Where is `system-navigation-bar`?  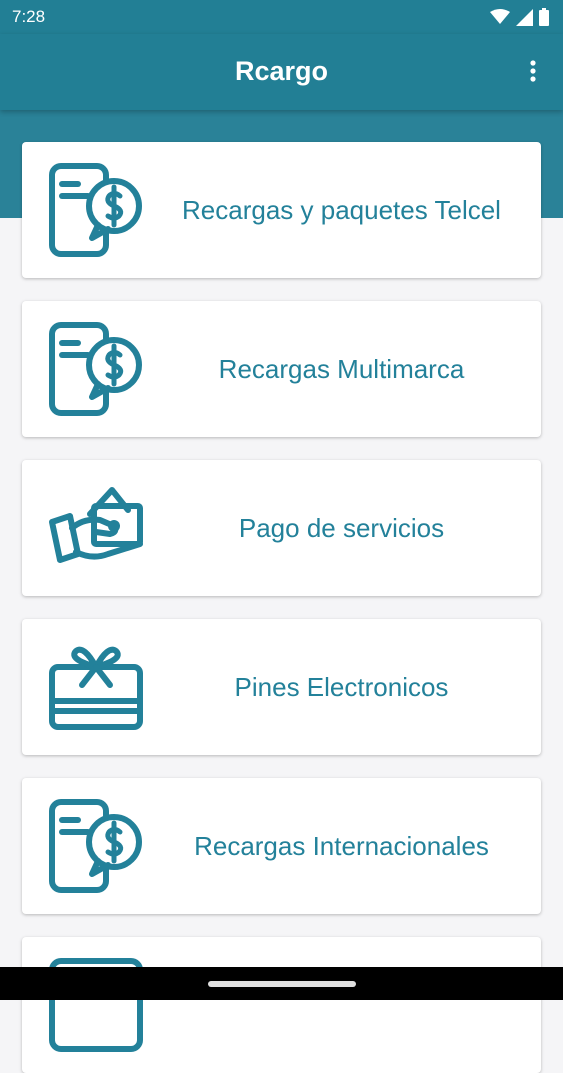
system-navigation-bar is located at coordinates (281, 983).